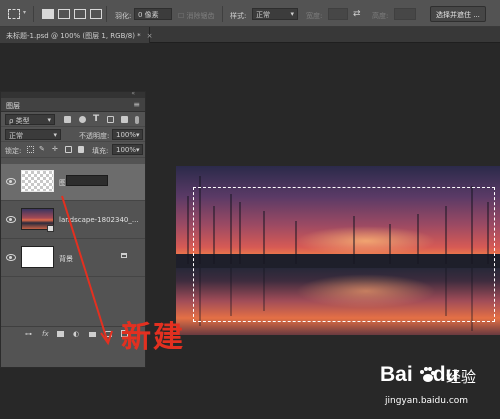  Describe the element at coordinates (108, 334) in the screenshot. I see `new-layer-icon` at that location.